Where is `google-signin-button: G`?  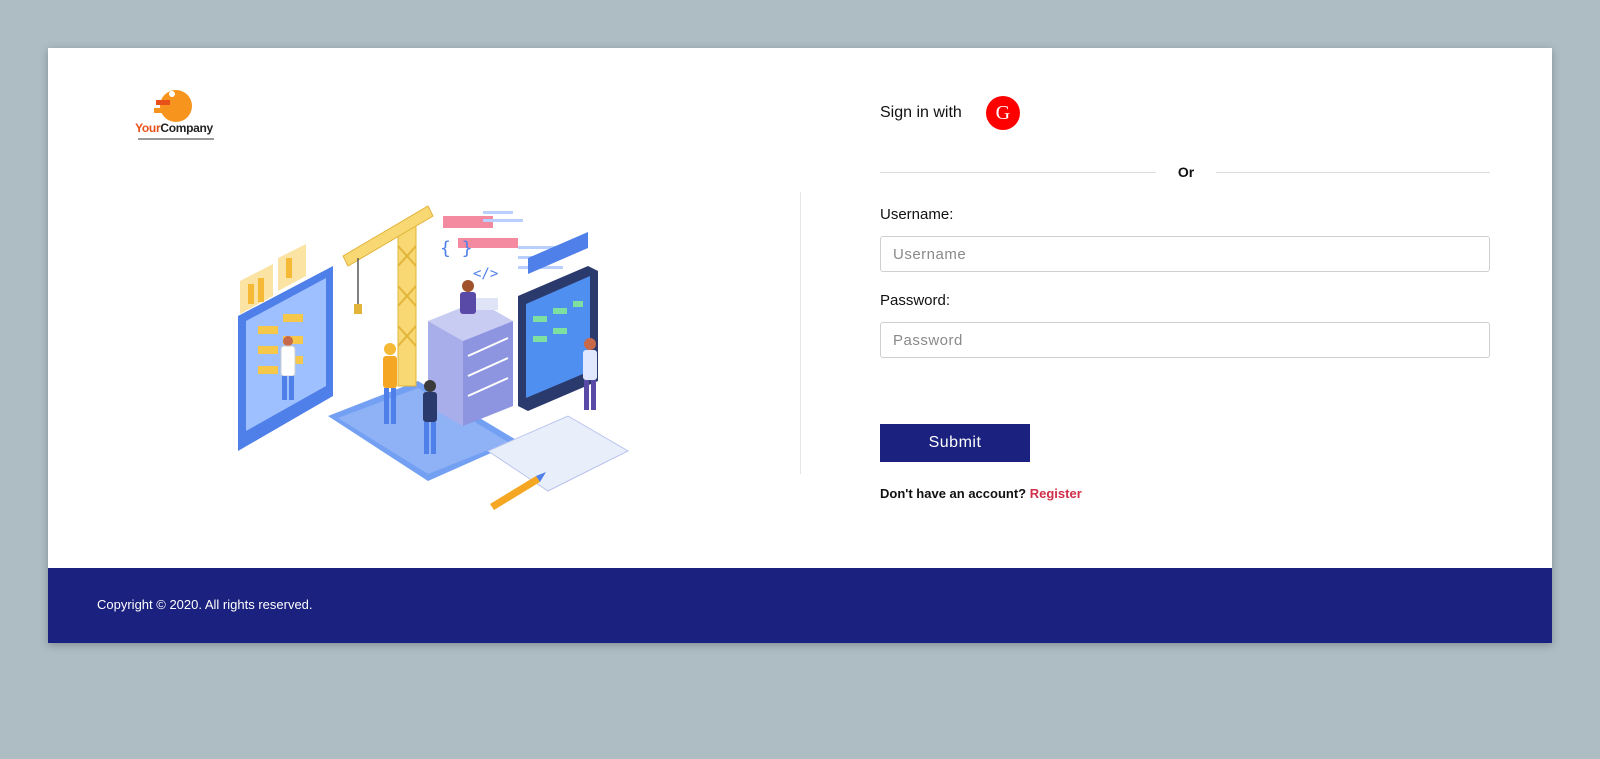 google-signin-button: G is located at coordinates (1002, 113).